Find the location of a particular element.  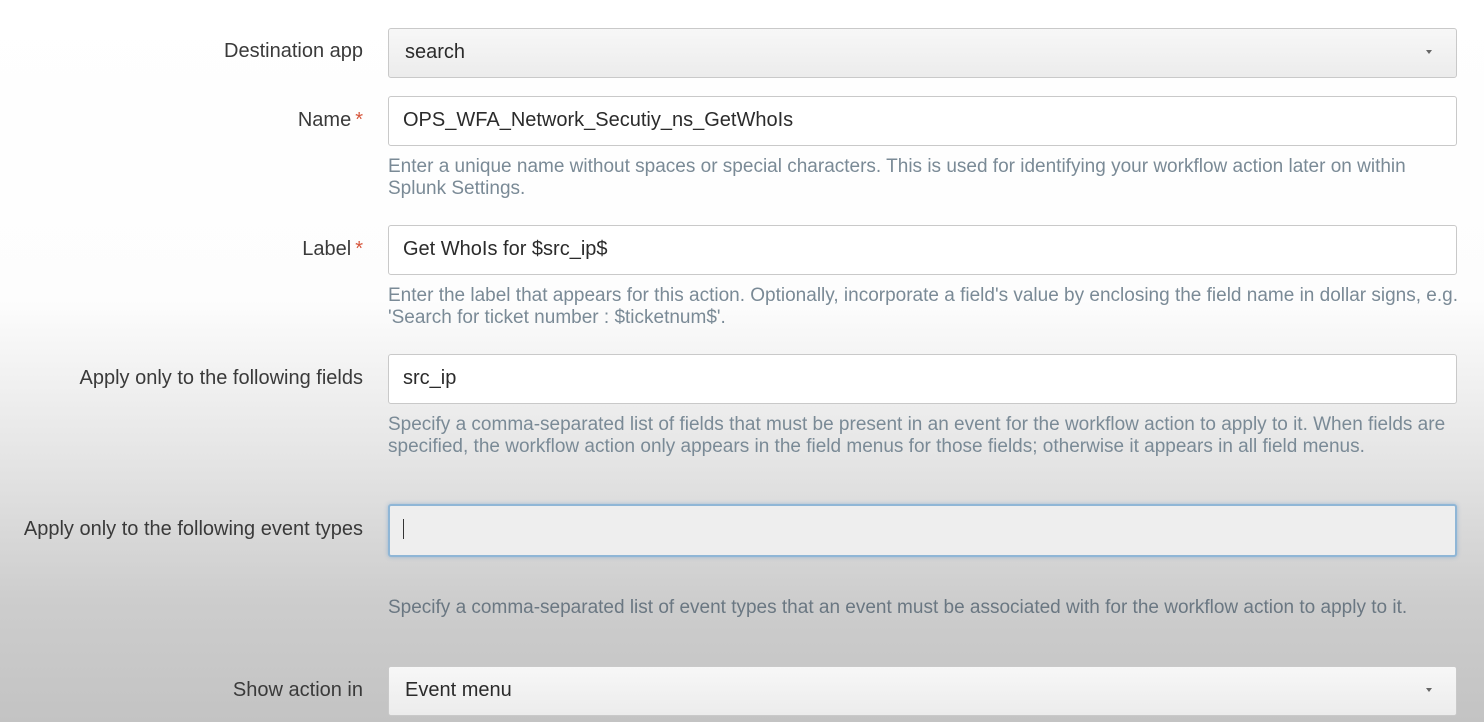

fields-label: Apply only to the following fields is located at coordinates (221, 378).